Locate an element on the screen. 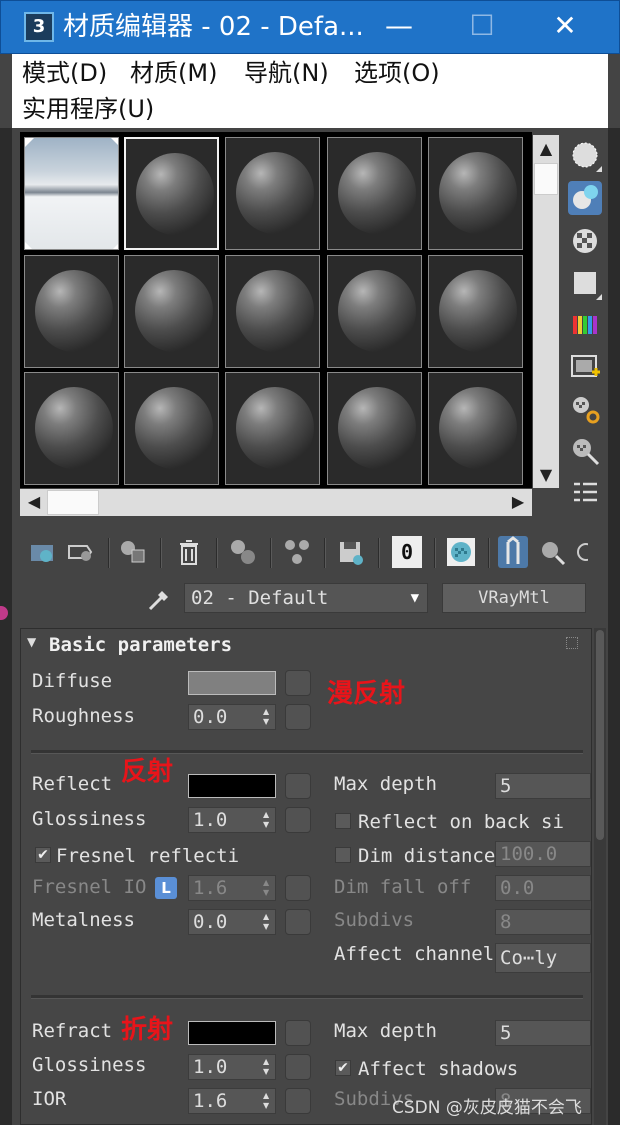 Image resolution: width=620 pixels, height=1125 pixels. reset-map-icon is located at coordinates (189, 552).